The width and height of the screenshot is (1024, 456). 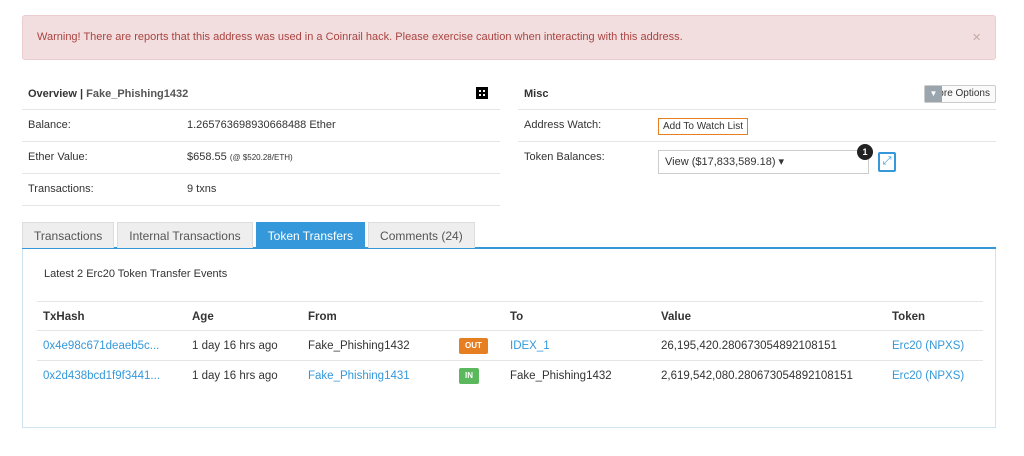 I want to click on token-balances-dropdown: View ($17,833,589.18) ▾, so click(x=763, y=162).